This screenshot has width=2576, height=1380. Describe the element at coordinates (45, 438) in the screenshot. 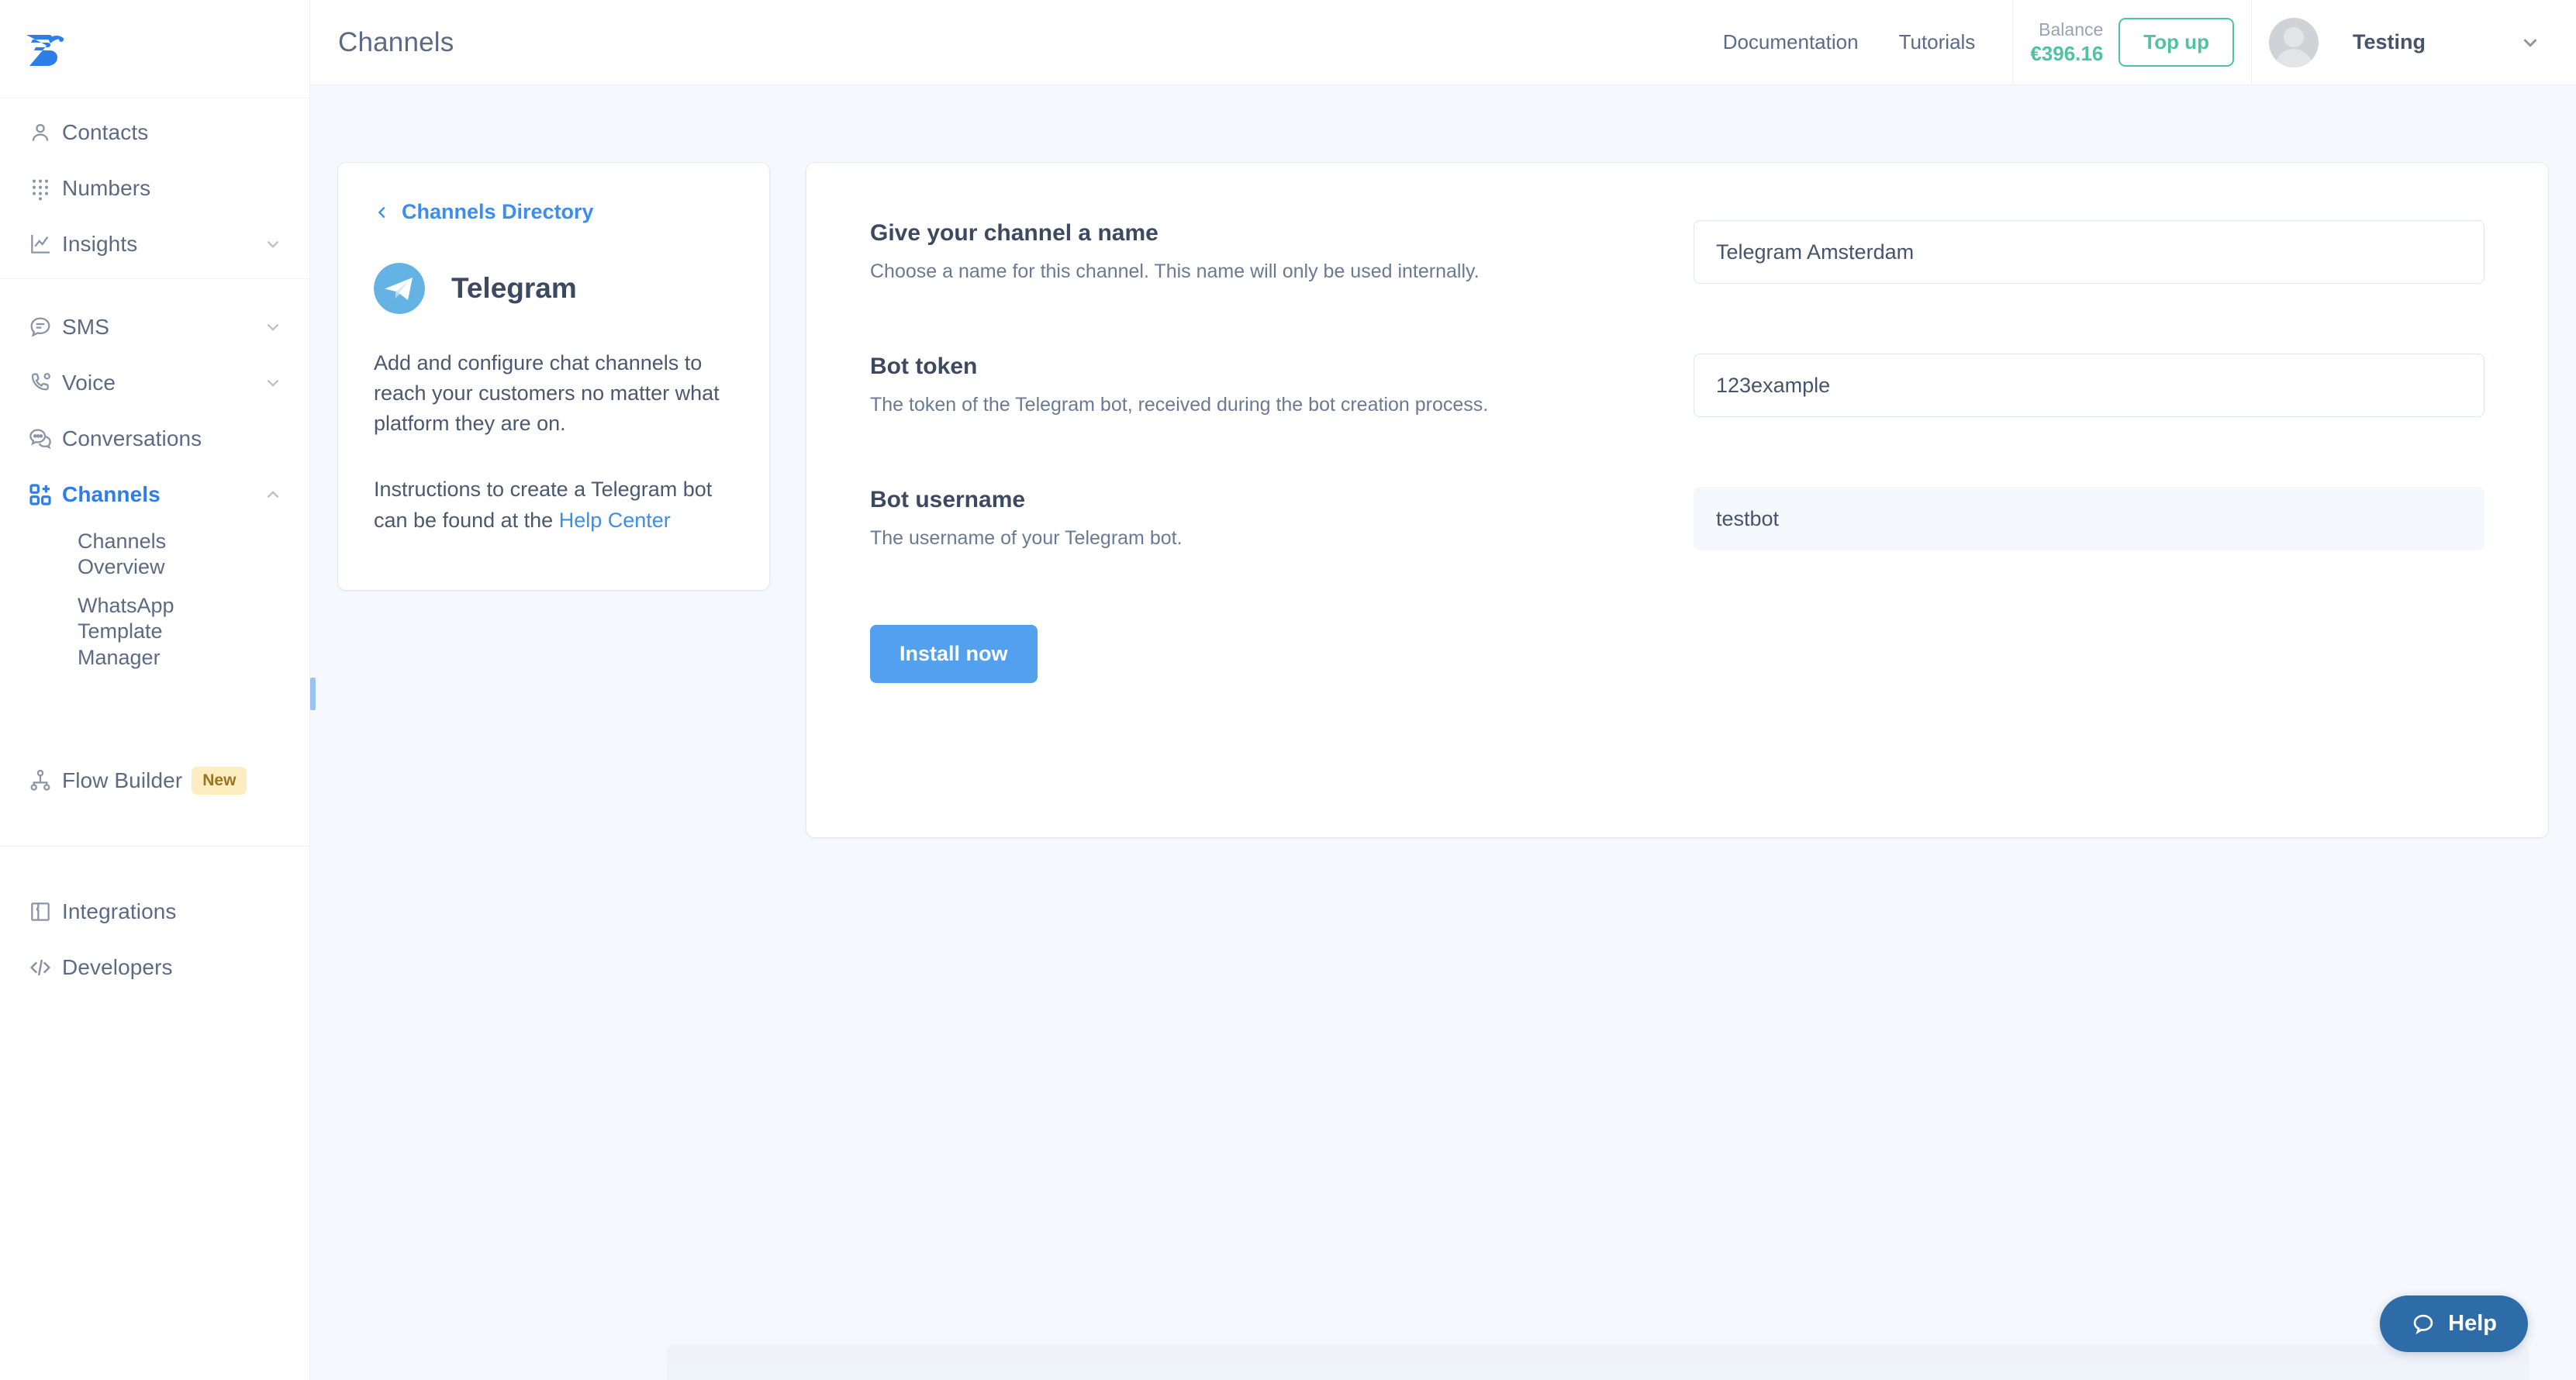

I see `conversations-icon` at that location.